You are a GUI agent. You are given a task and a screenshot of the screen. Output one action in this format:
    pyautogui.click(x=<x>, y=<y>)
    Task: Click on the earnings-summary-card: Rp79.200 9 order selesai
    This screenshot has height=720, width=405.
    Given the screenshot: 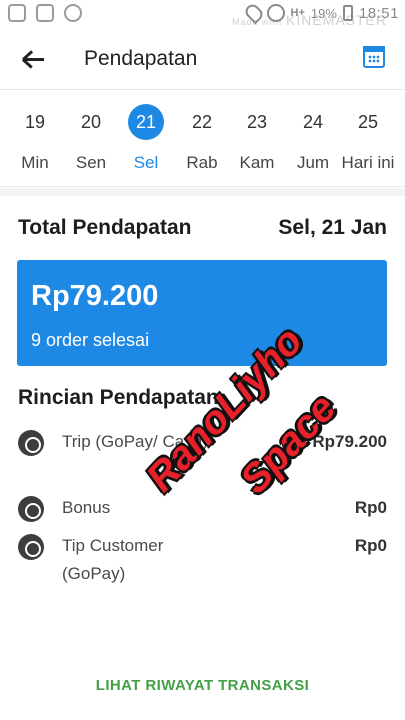 What is the action you would take?
    pyautogui.click(x=202, y=313)
    